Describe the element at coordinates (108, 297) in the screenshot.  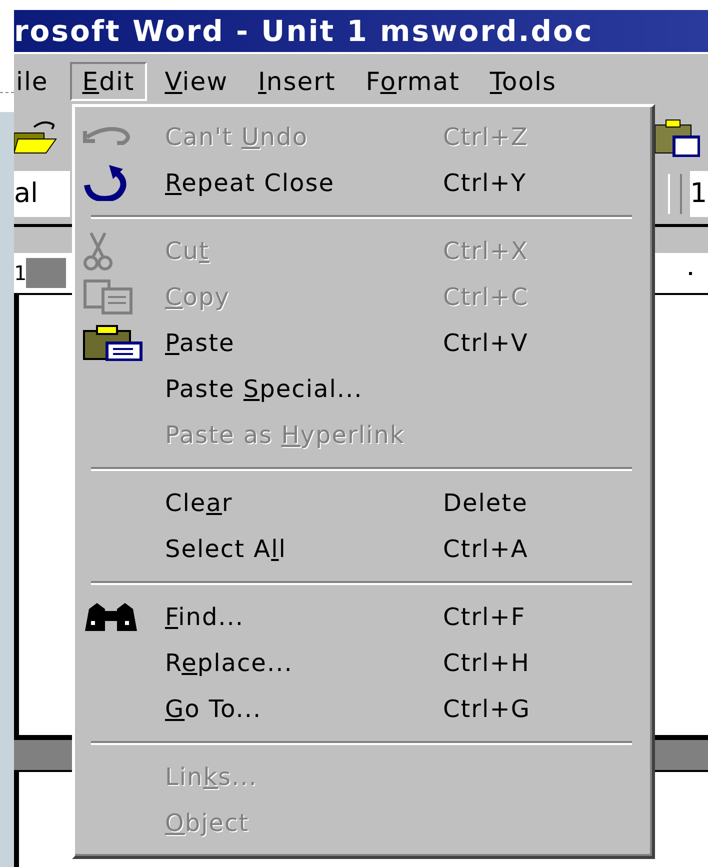
I see `copy-pages-icon` at that location.